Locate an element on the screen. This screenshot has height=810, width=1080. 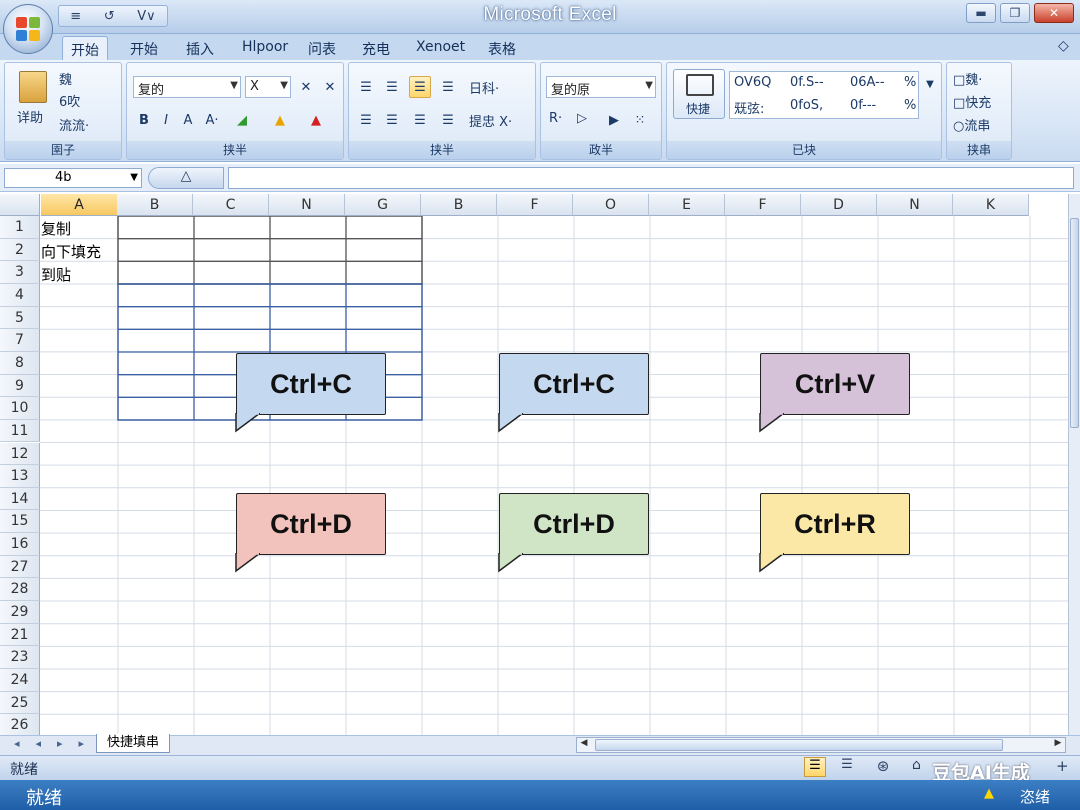
scroll-right-icon: ▶ is located at coordinates (1058, 745).